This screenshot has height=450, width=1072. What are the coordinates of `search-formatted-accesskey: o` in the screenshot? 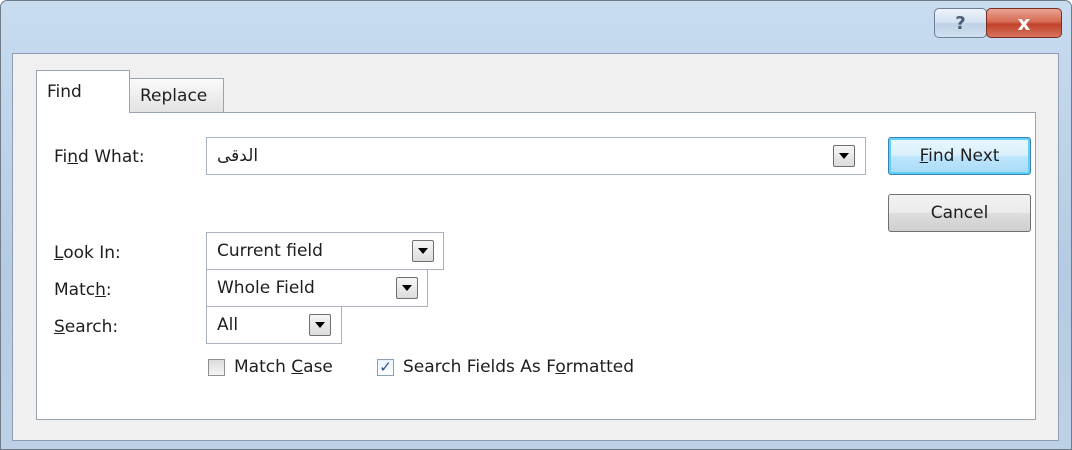 It's located at (560, 367).